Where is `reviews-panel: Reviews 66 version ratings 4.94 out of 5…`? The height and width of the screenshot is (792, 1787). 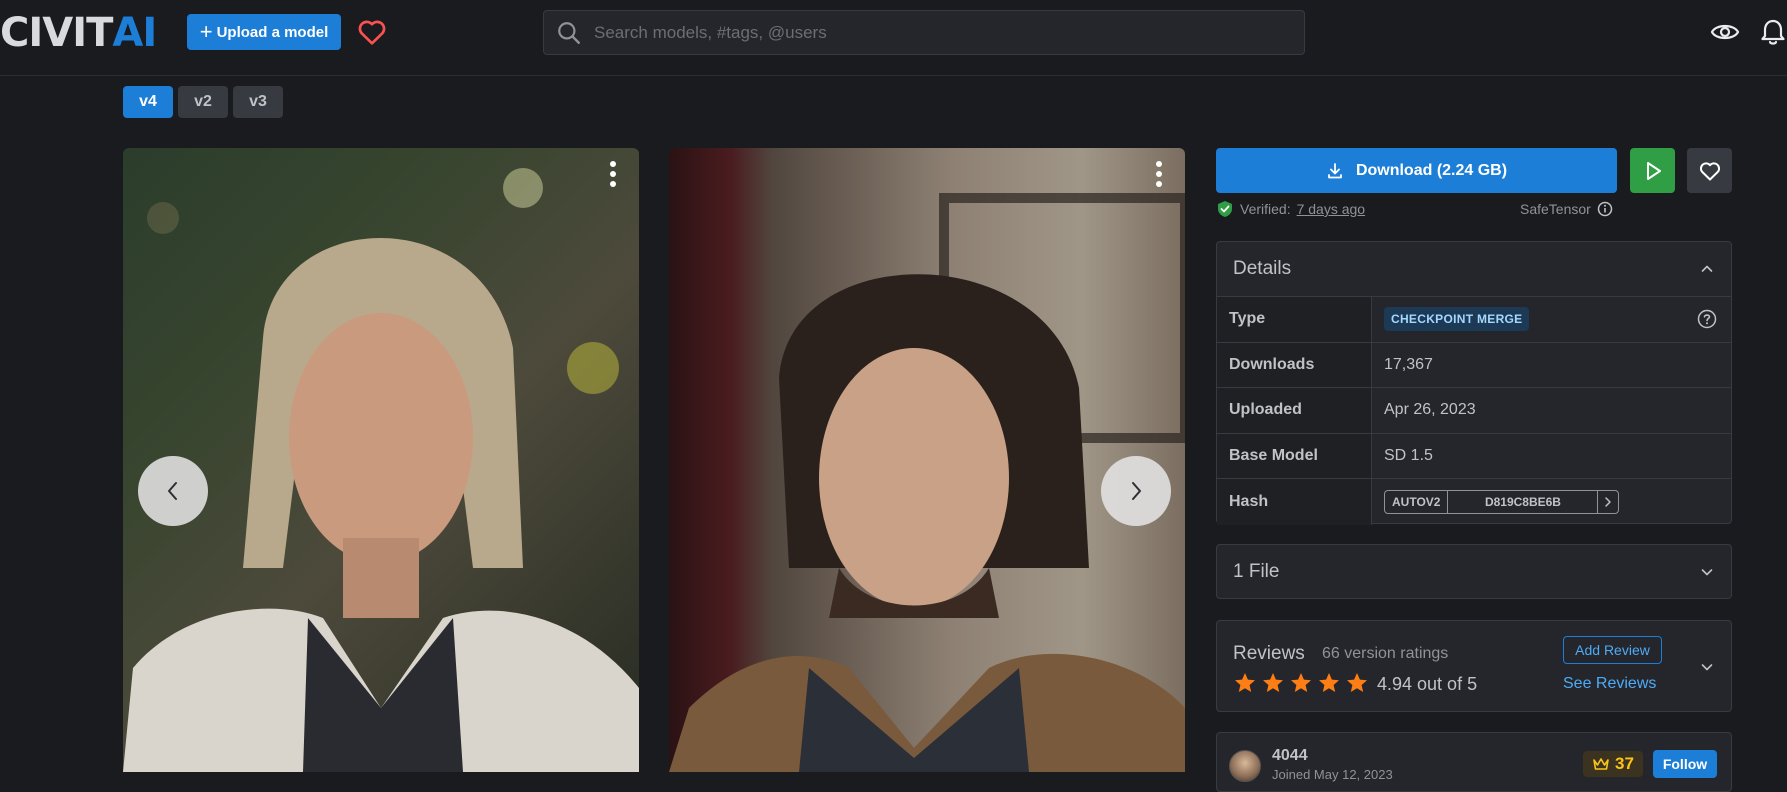
reviews-panel: Reviews 66 version ratings 4.94 out of 5… is located at coordinates (1474, 666).